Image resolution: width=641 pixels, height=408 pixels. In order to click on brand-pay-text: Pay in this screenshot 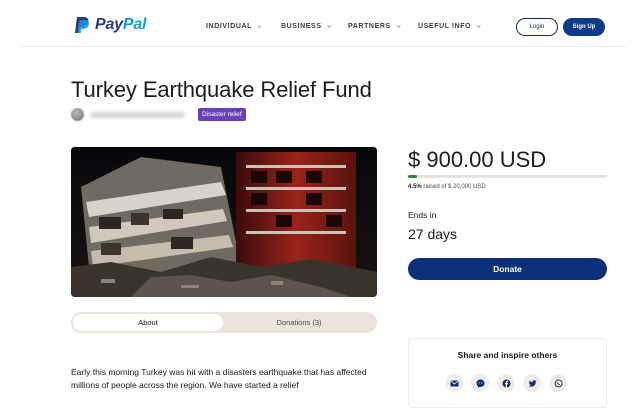, I will do `click(109, 24)`.